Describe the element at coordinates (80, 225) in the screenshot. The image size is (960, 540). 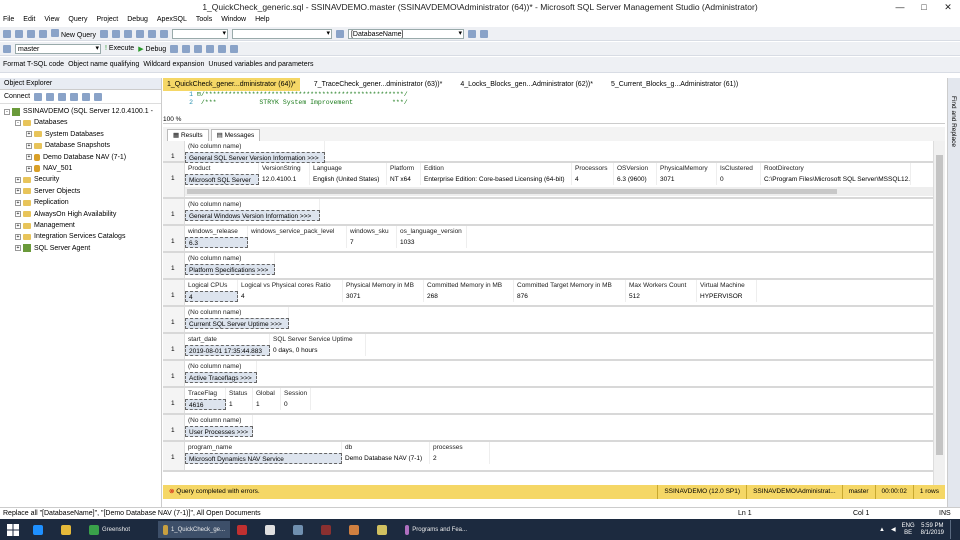
I see `tree-node: + Management` at that location.